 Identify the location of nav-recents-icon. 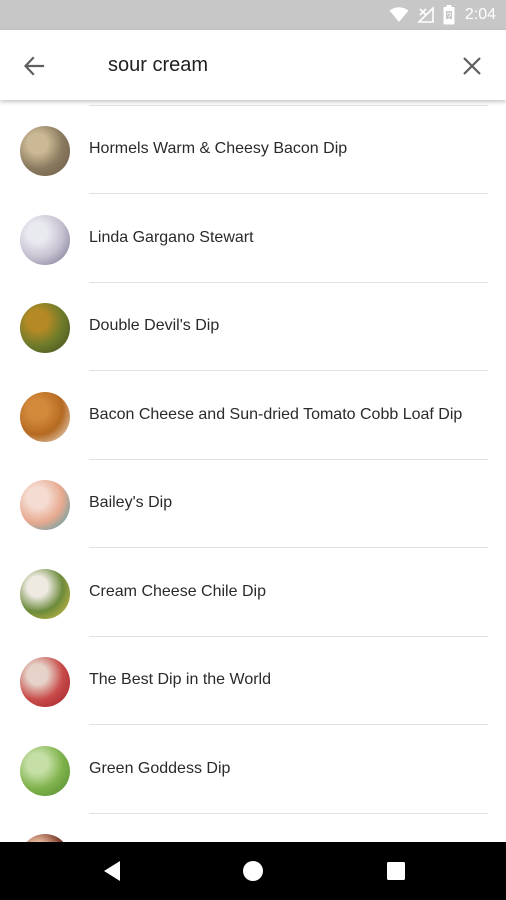
(396, 871).